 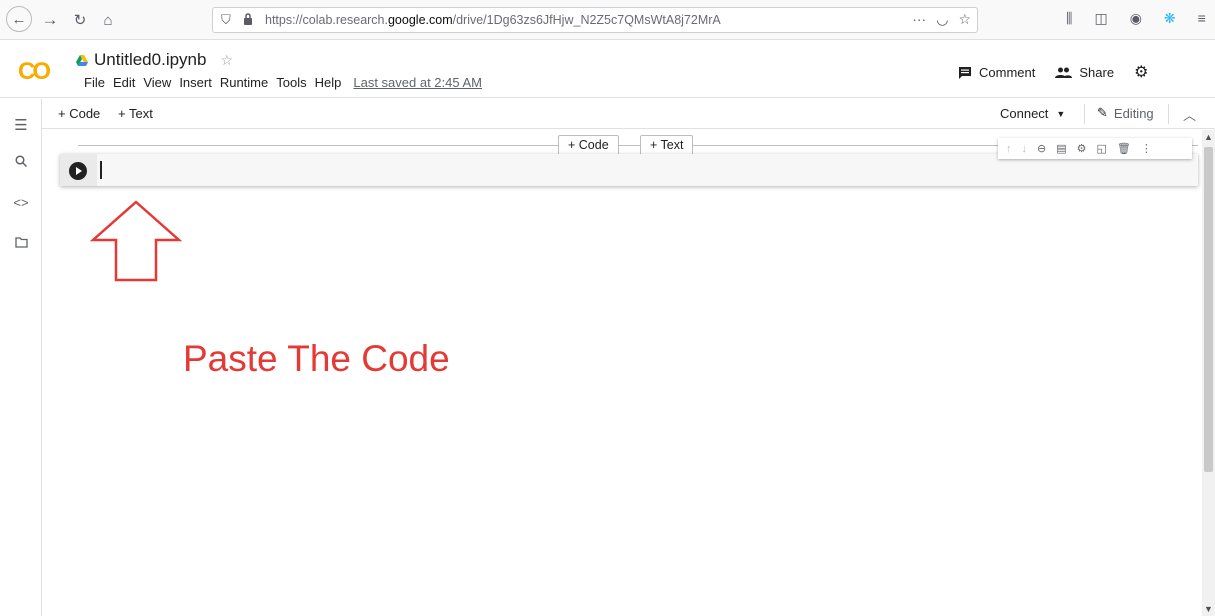 I want to click on text-cursor, so click(x=101, y=170).